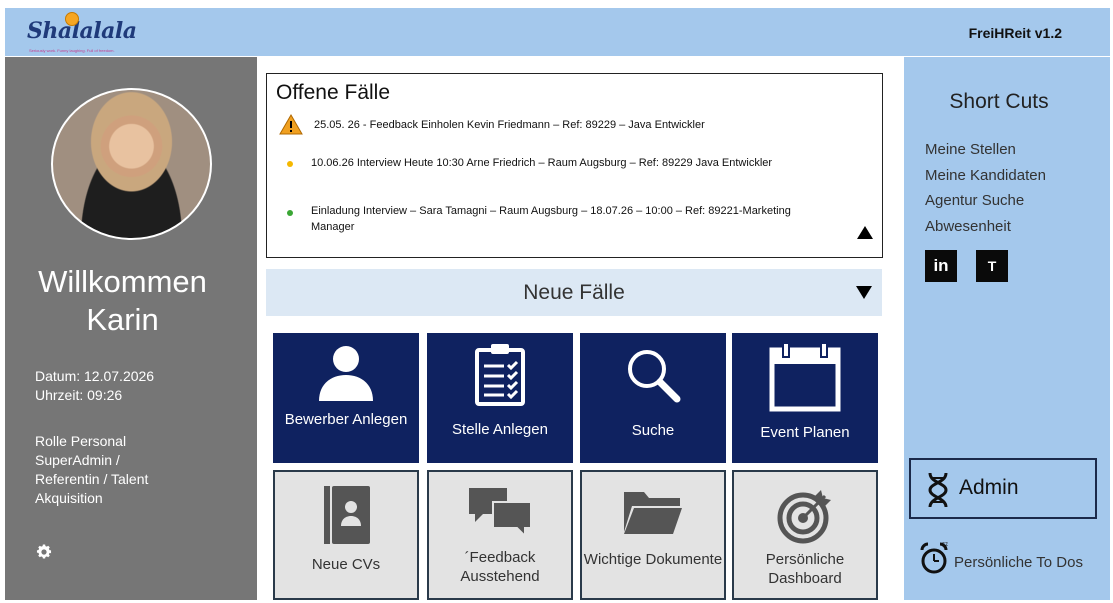 This screenshot has width=1113, height=603. I want to click on tile-label: Persönliche Dashboard, so click(805, 569).